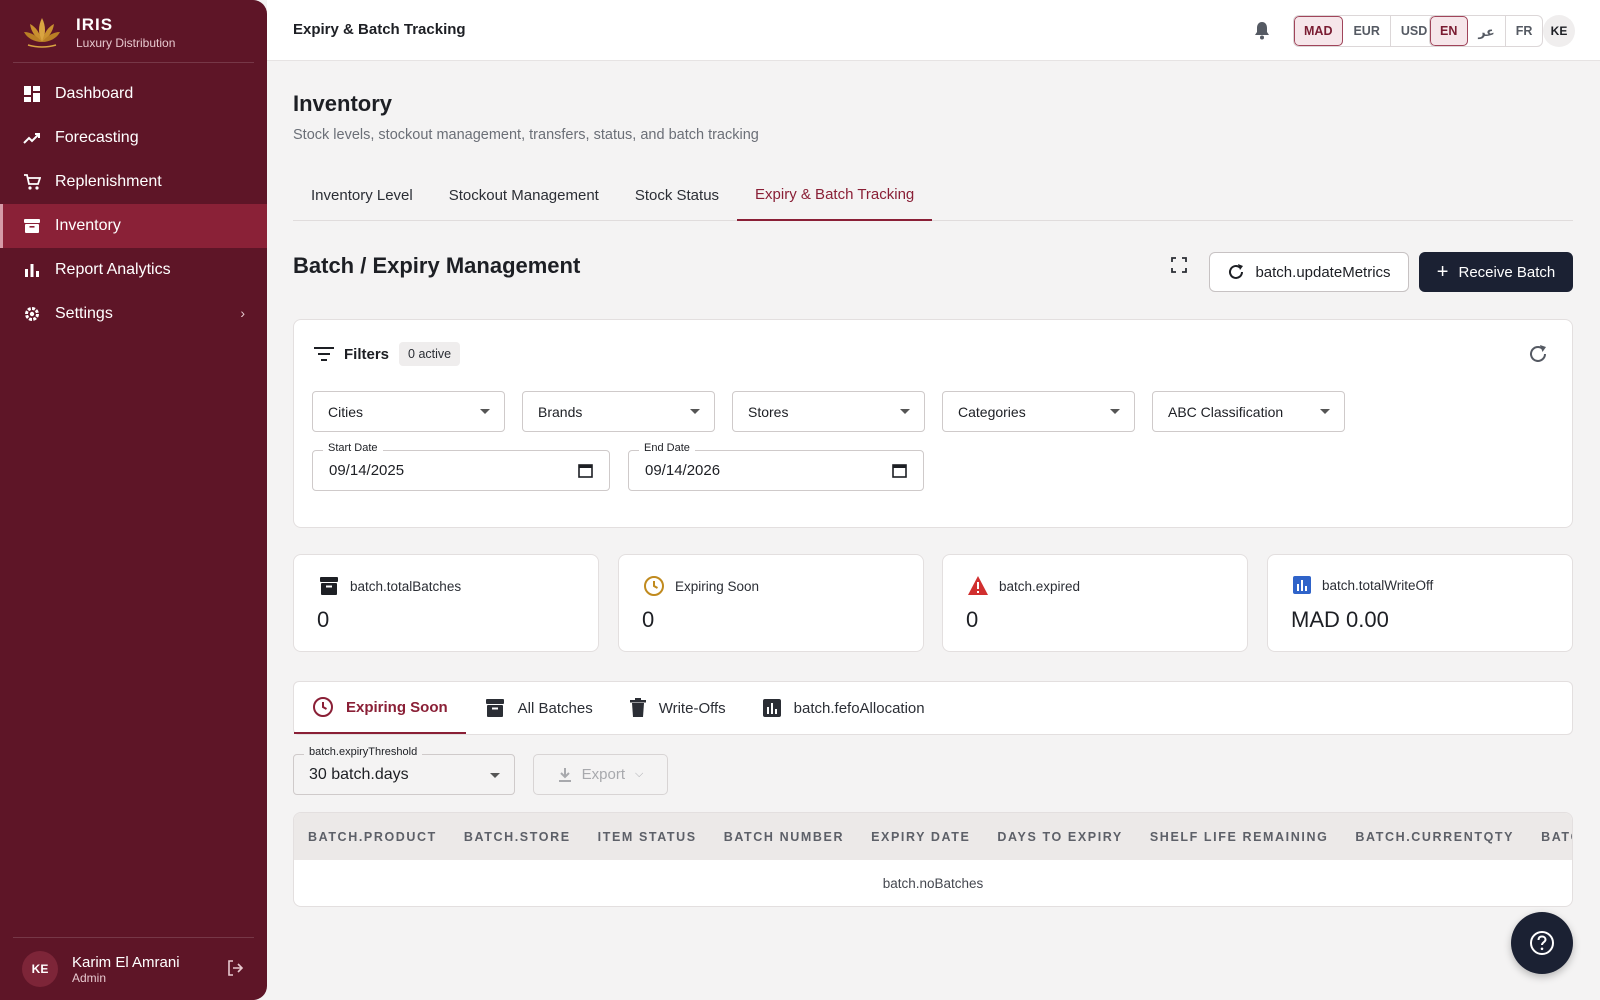 The height and width of the screenshot is (1000, 1600). Describe the element at coordinates (362, 195) in the screenshot. I see `tab-inventory-level: Inventory Level` at that location.